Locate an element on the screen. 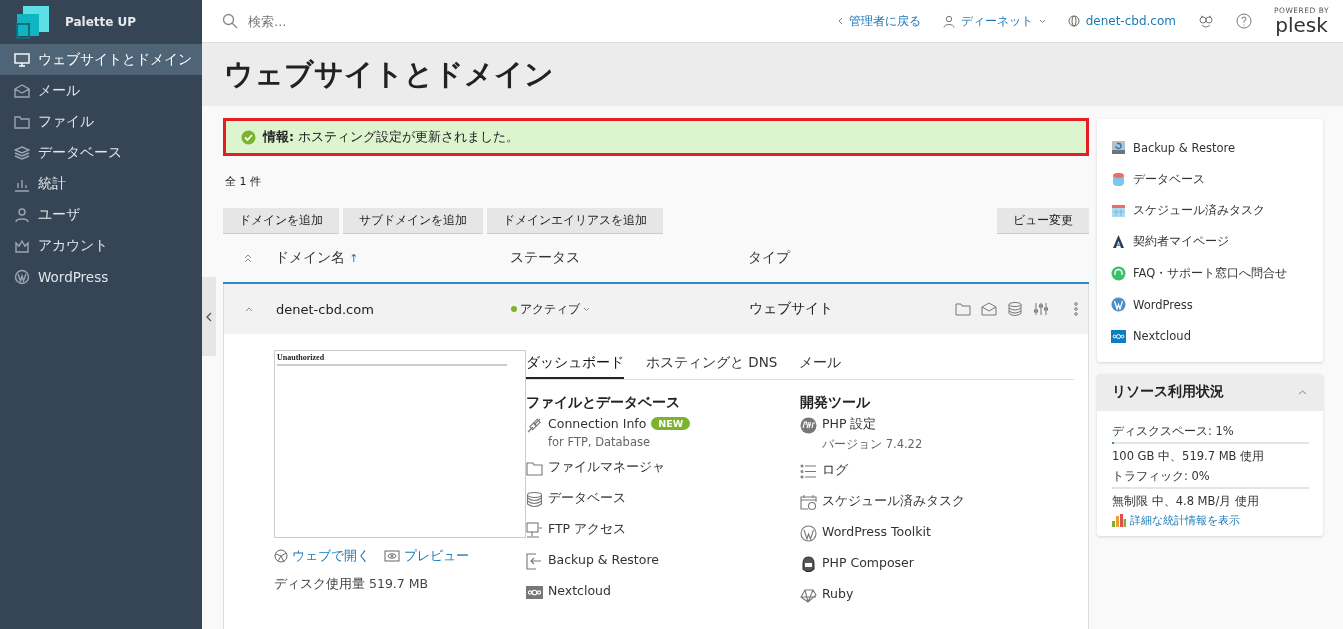  nc-icon is located at coordinates (534, 592).